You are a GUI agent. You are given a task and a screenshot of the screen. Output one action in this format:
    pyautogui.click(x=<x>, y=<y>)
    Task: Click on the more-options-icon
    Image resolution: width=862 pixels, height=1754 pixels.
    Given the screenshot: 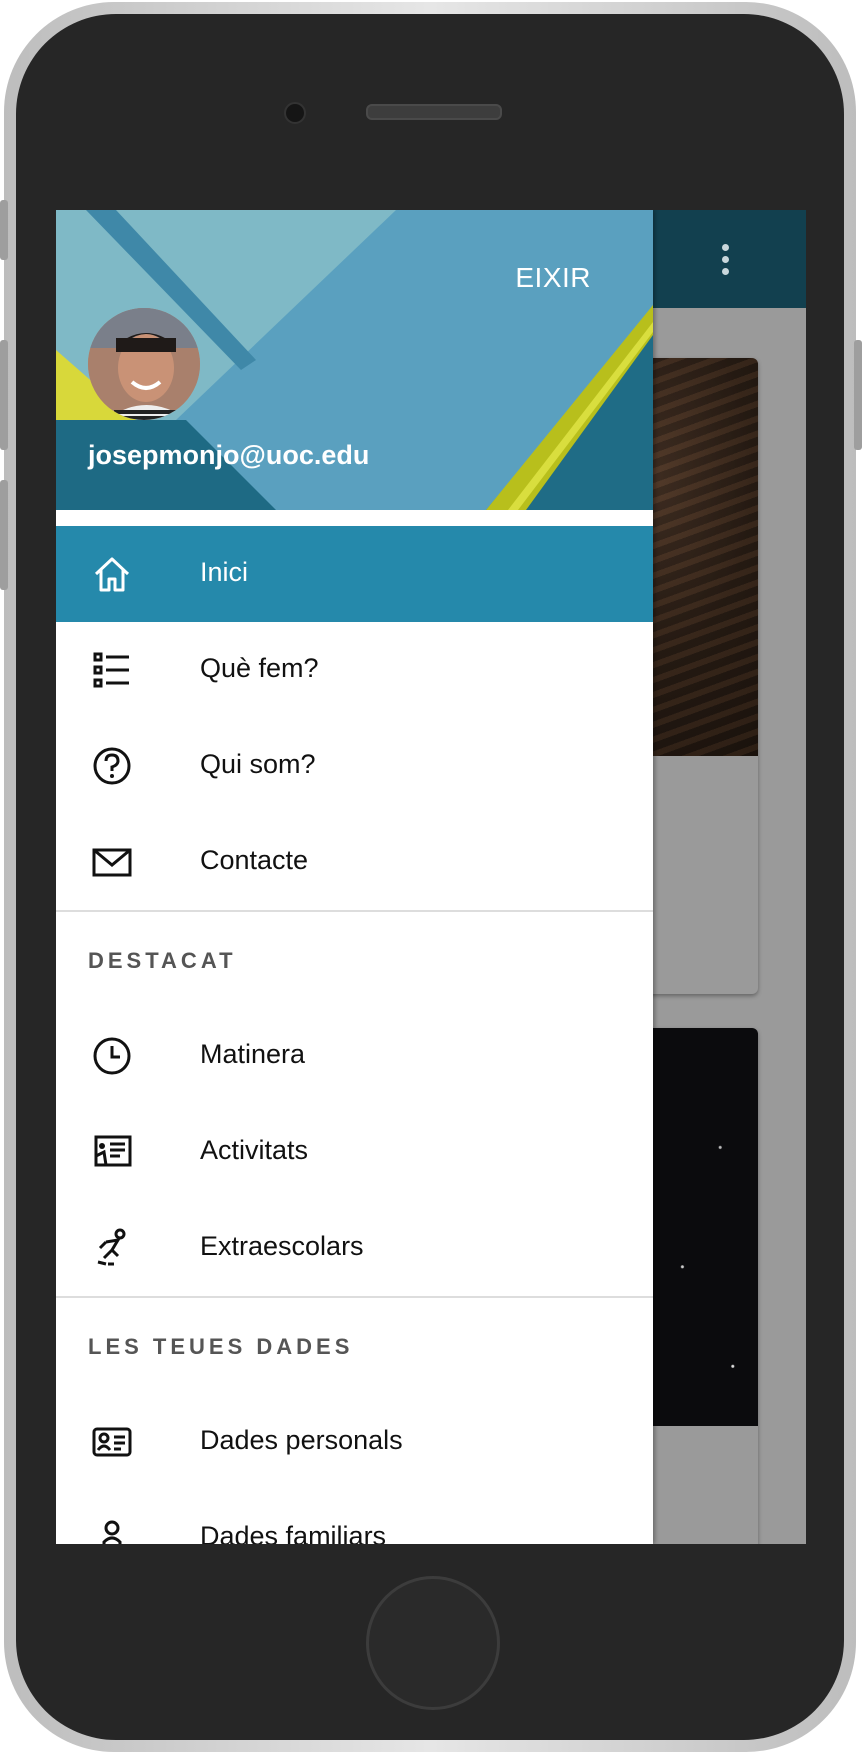 What is the action you would take?
    pyautogui.click(x=726, y=261)
    